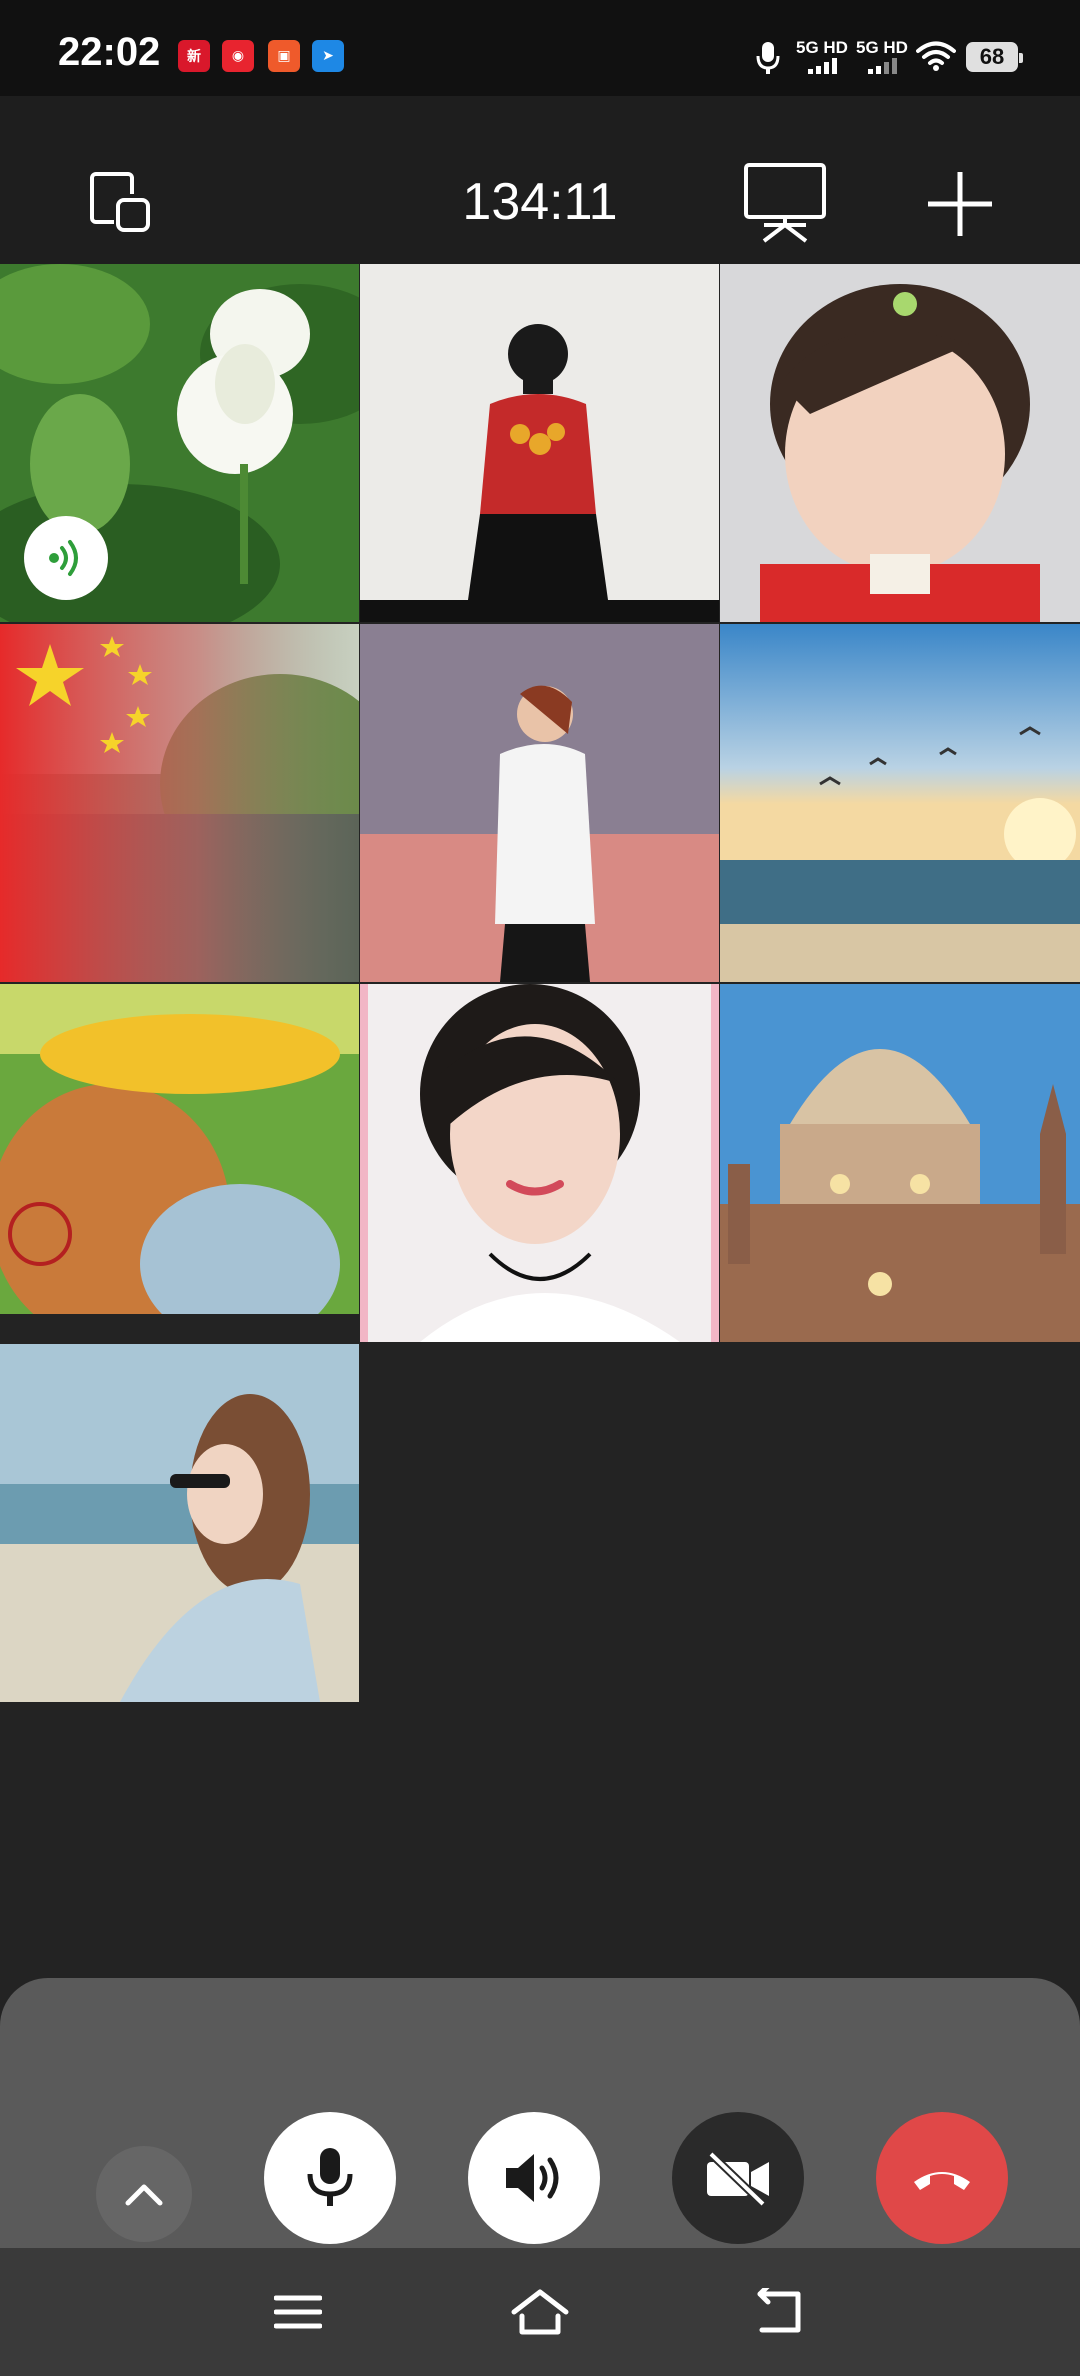 The width and height of the screenshot is (1080, 2376). I want to click on participant-tile-smiling-woman, so click(539, 1163).